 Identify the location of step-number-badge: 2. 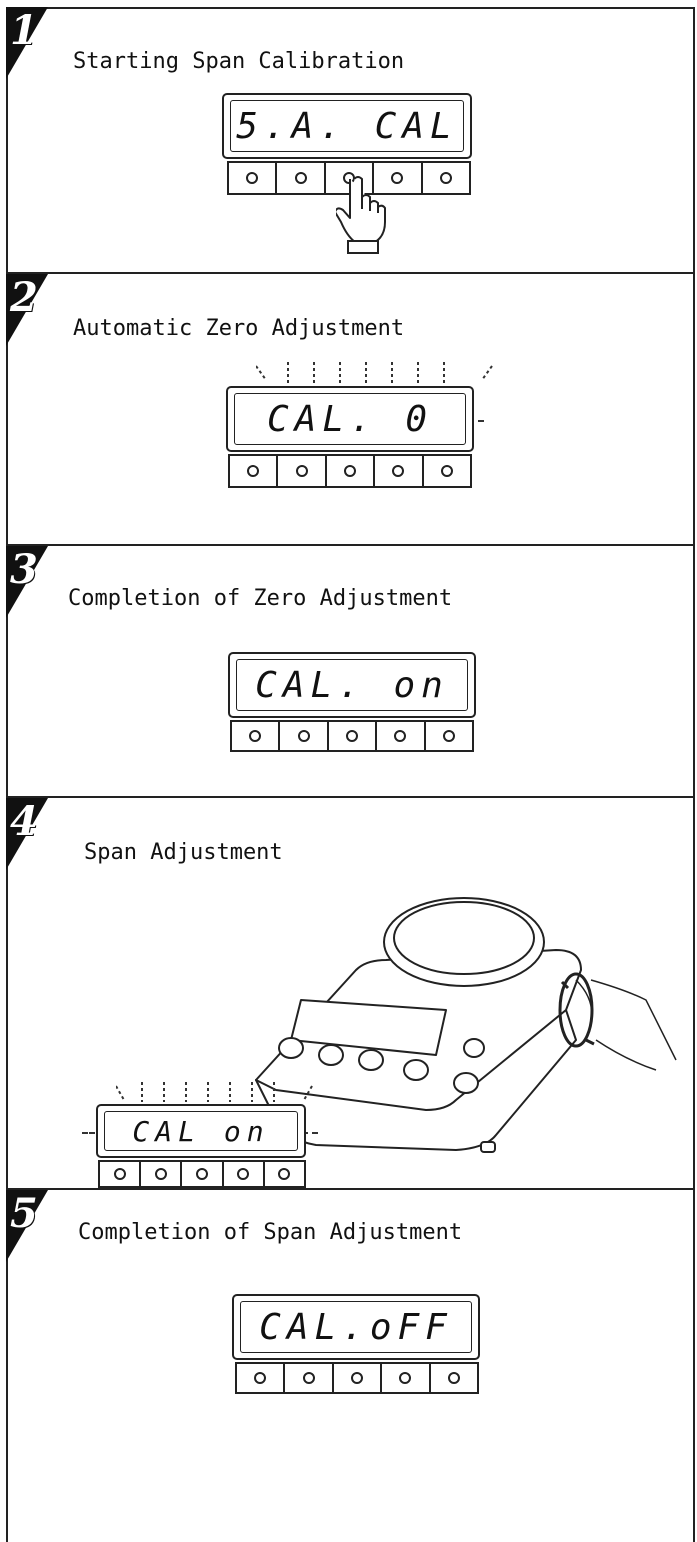
(27, 310).